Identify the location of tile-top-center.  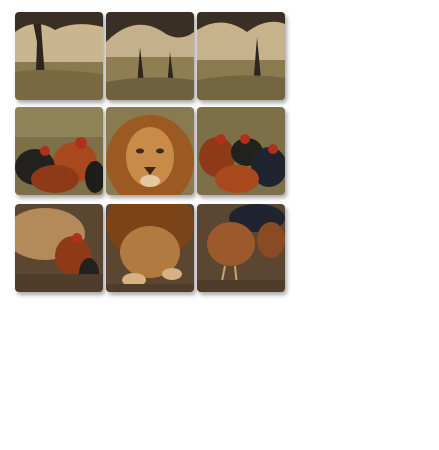
(150, 56).